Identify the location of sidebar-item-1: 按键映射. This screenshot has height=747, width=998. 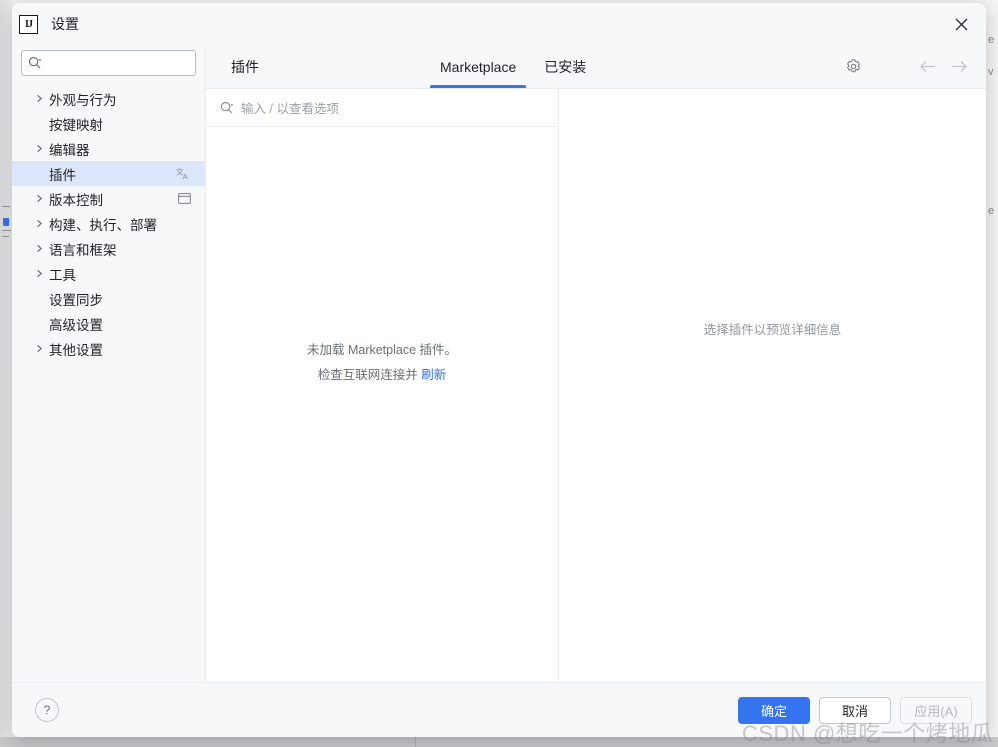
(108, 123).